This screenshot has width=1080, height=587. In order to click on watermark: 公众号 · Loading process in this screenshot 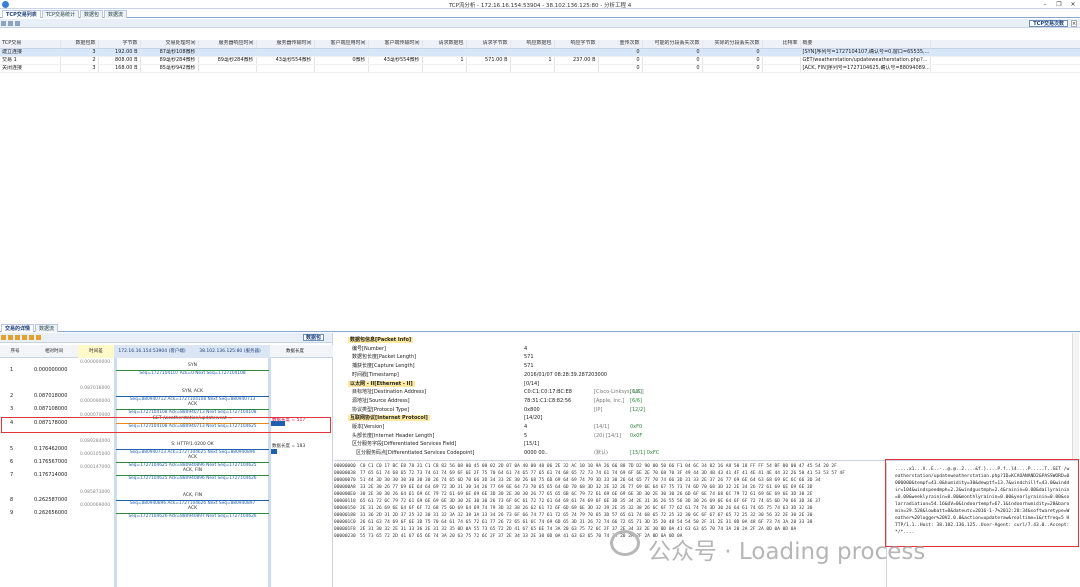, I will do `click(787, 552)`.